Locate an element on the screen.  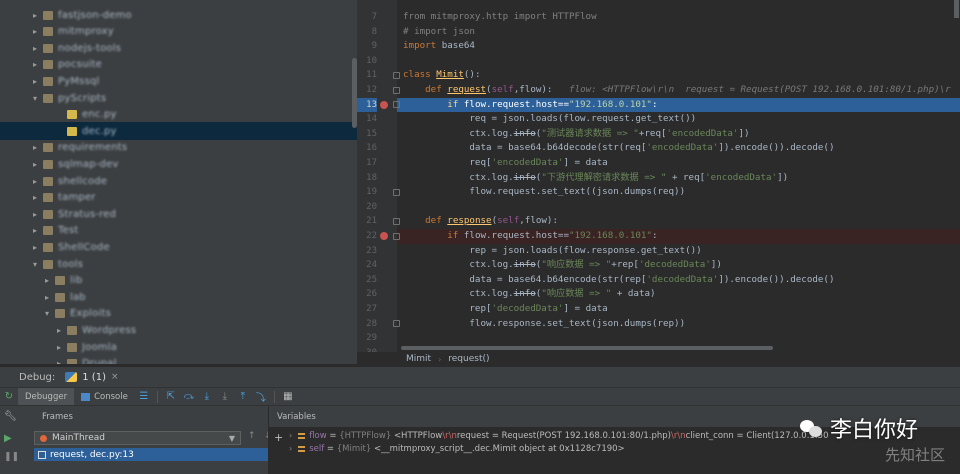
code-line: req['encodedData'] = data is located at coordinates (681, 163).